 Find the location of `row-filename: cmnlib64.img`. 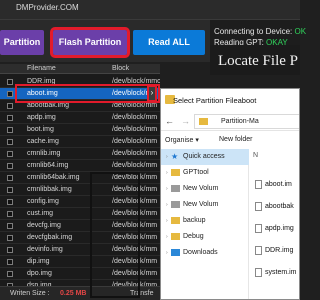

row-filename: cmnlib64.img is located at coordinates (48, 165).